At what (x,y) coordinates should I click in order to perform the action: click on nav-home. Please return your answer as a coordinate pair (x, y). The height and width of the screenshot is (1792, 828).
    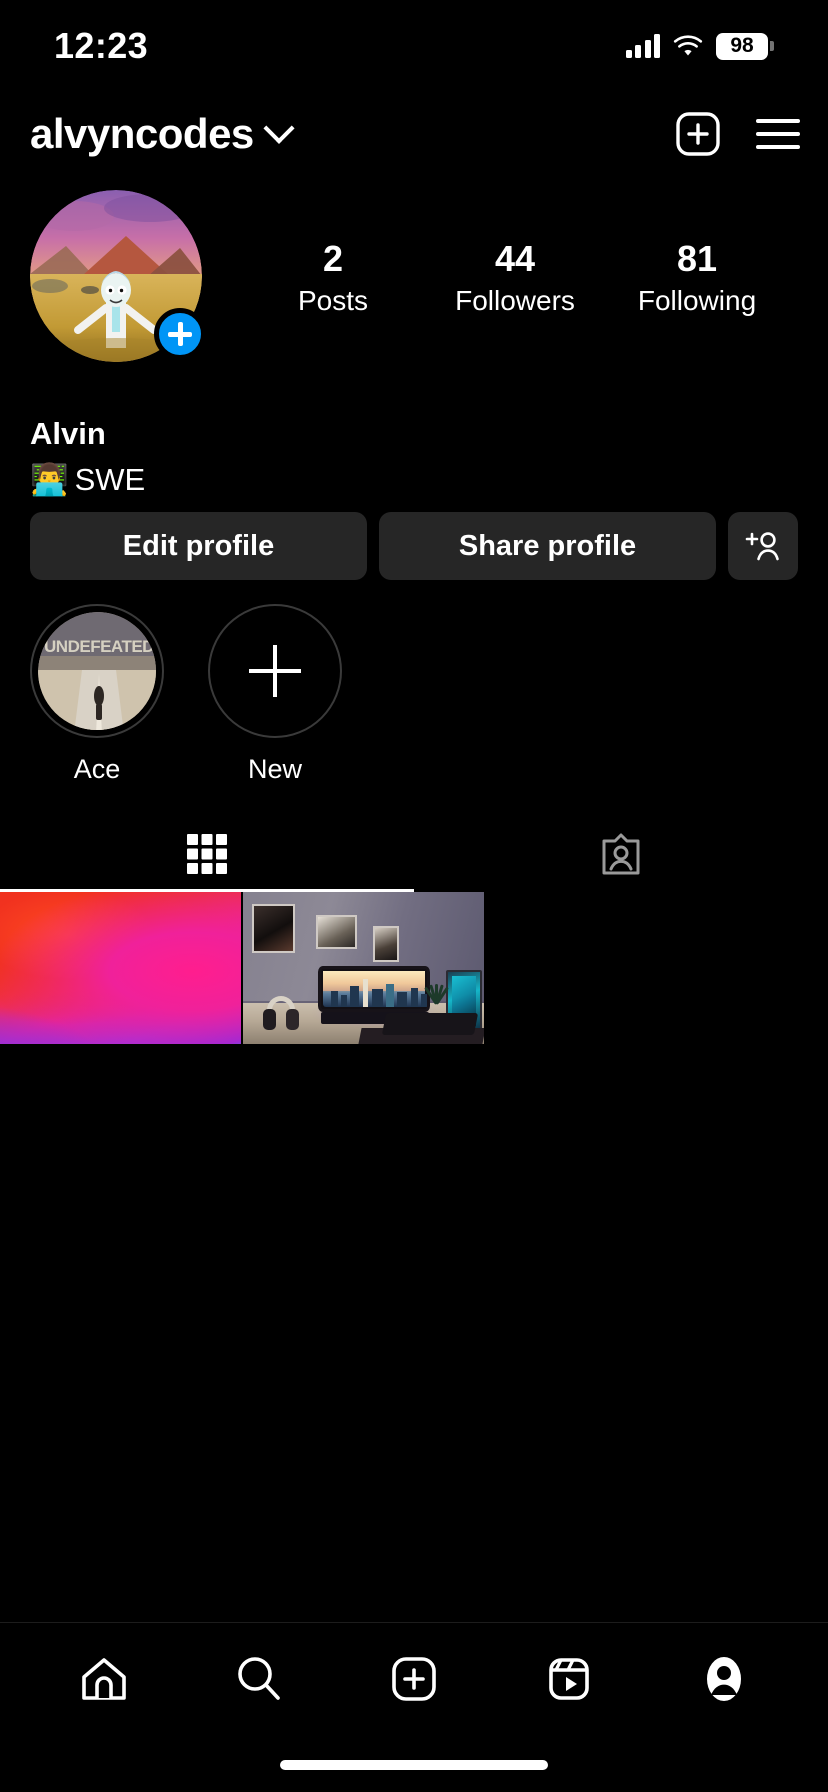
    Looking at the image, I should click on (104, 1679).